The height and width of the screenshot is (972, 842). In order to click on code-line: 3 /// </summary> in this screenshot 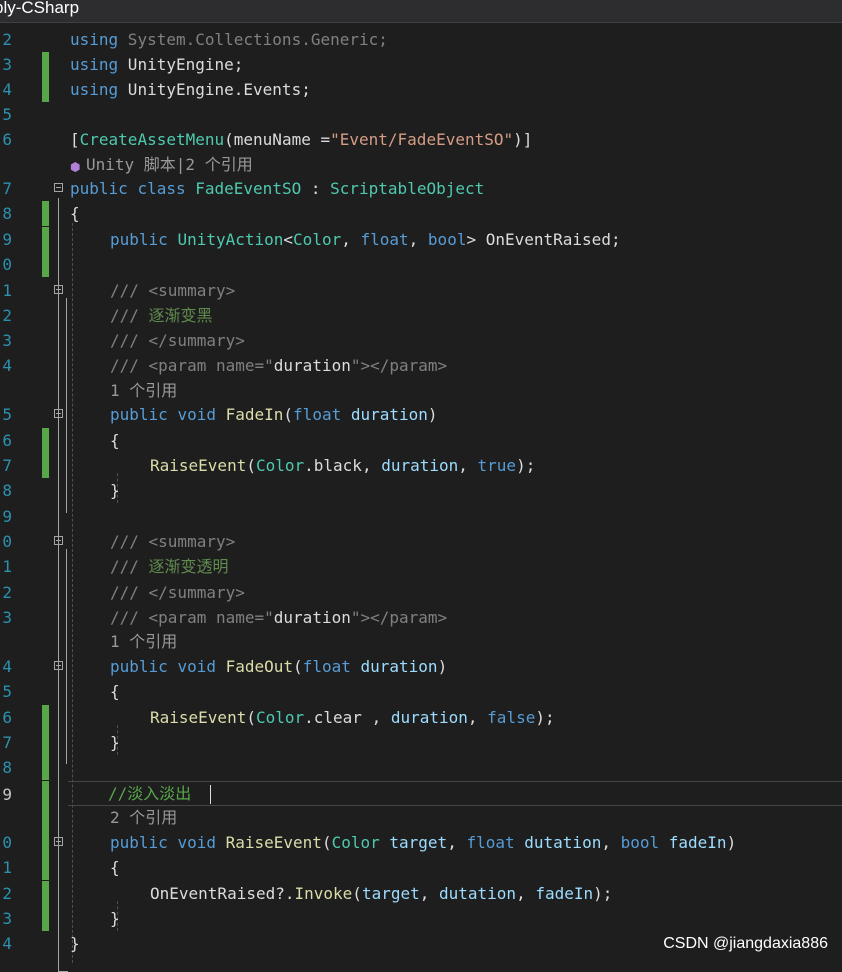, I will do `click(421, 340)`.